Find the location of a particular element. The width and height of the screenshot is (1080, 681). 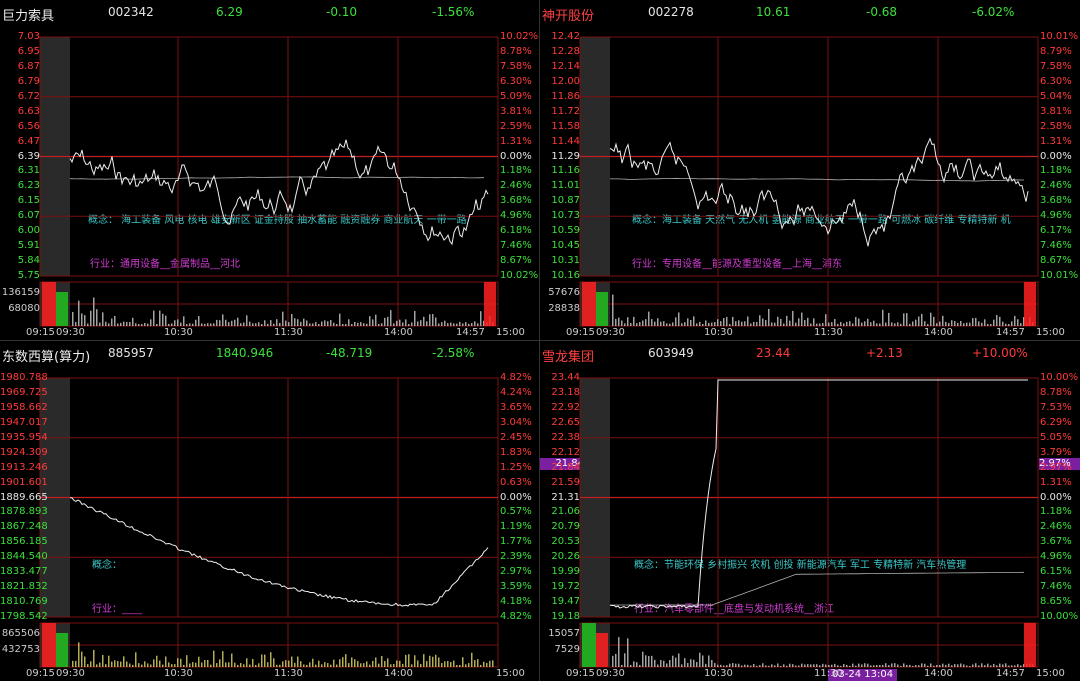

y-axis-pct-label: 3.04% is located at coordinates (516, 422).